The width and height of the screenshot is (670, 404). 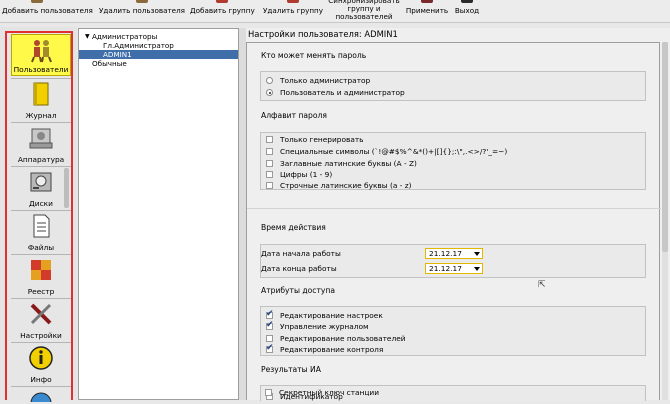 What do you see at coordinates (158, 63) in the screenshot?
I see `tree-node-regular: Обычные` at bounding box center [158, 63].